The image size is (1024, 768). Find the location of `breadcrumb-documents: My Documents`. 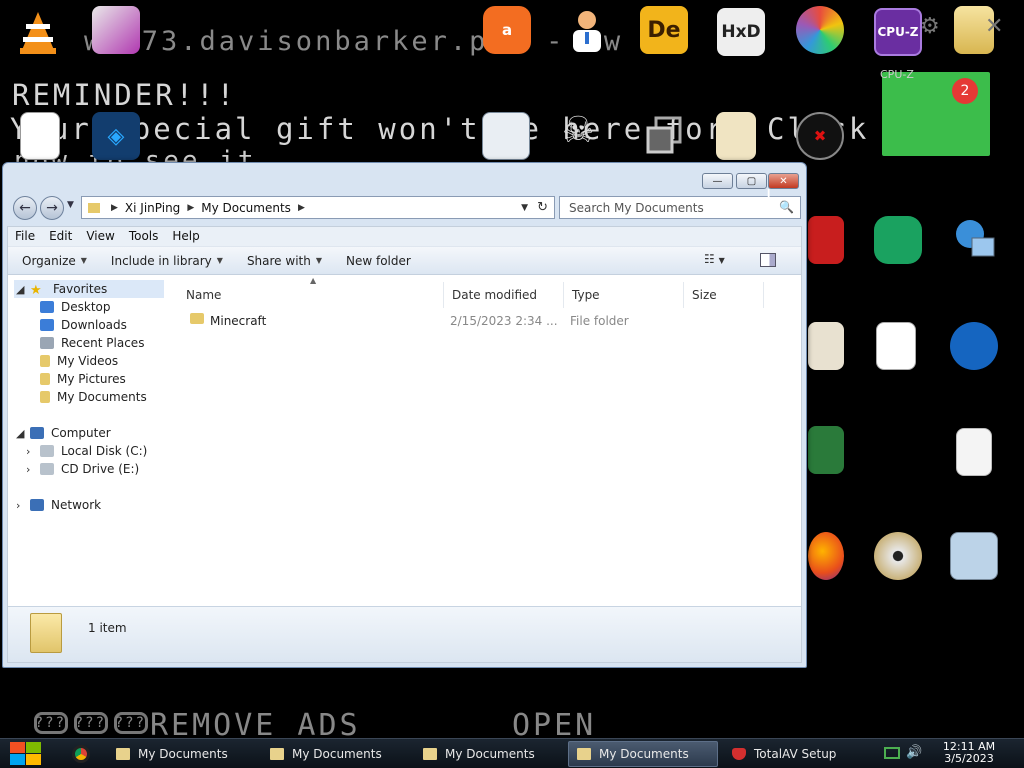

breadcrumb-documents: My Documents is located at coordinates (246, 208).